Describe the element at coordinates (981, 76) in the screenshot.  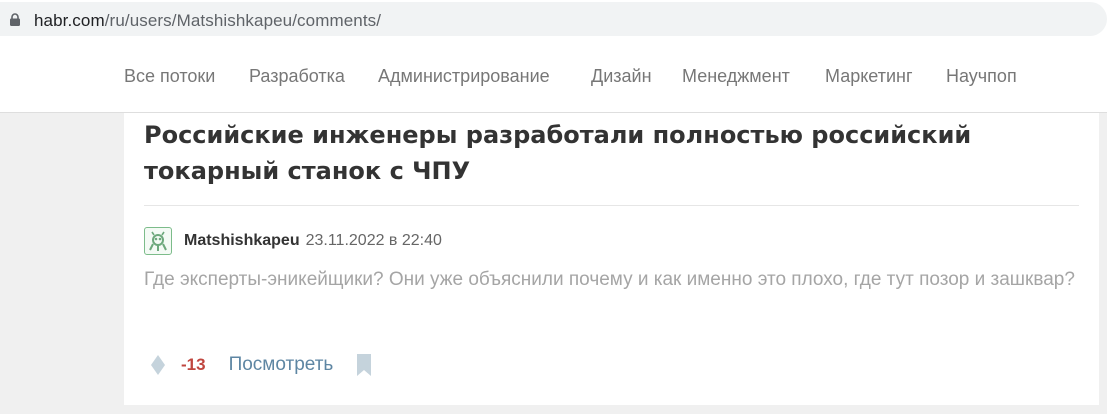
I see `nav-item-popsci: Научпоп` at that location.